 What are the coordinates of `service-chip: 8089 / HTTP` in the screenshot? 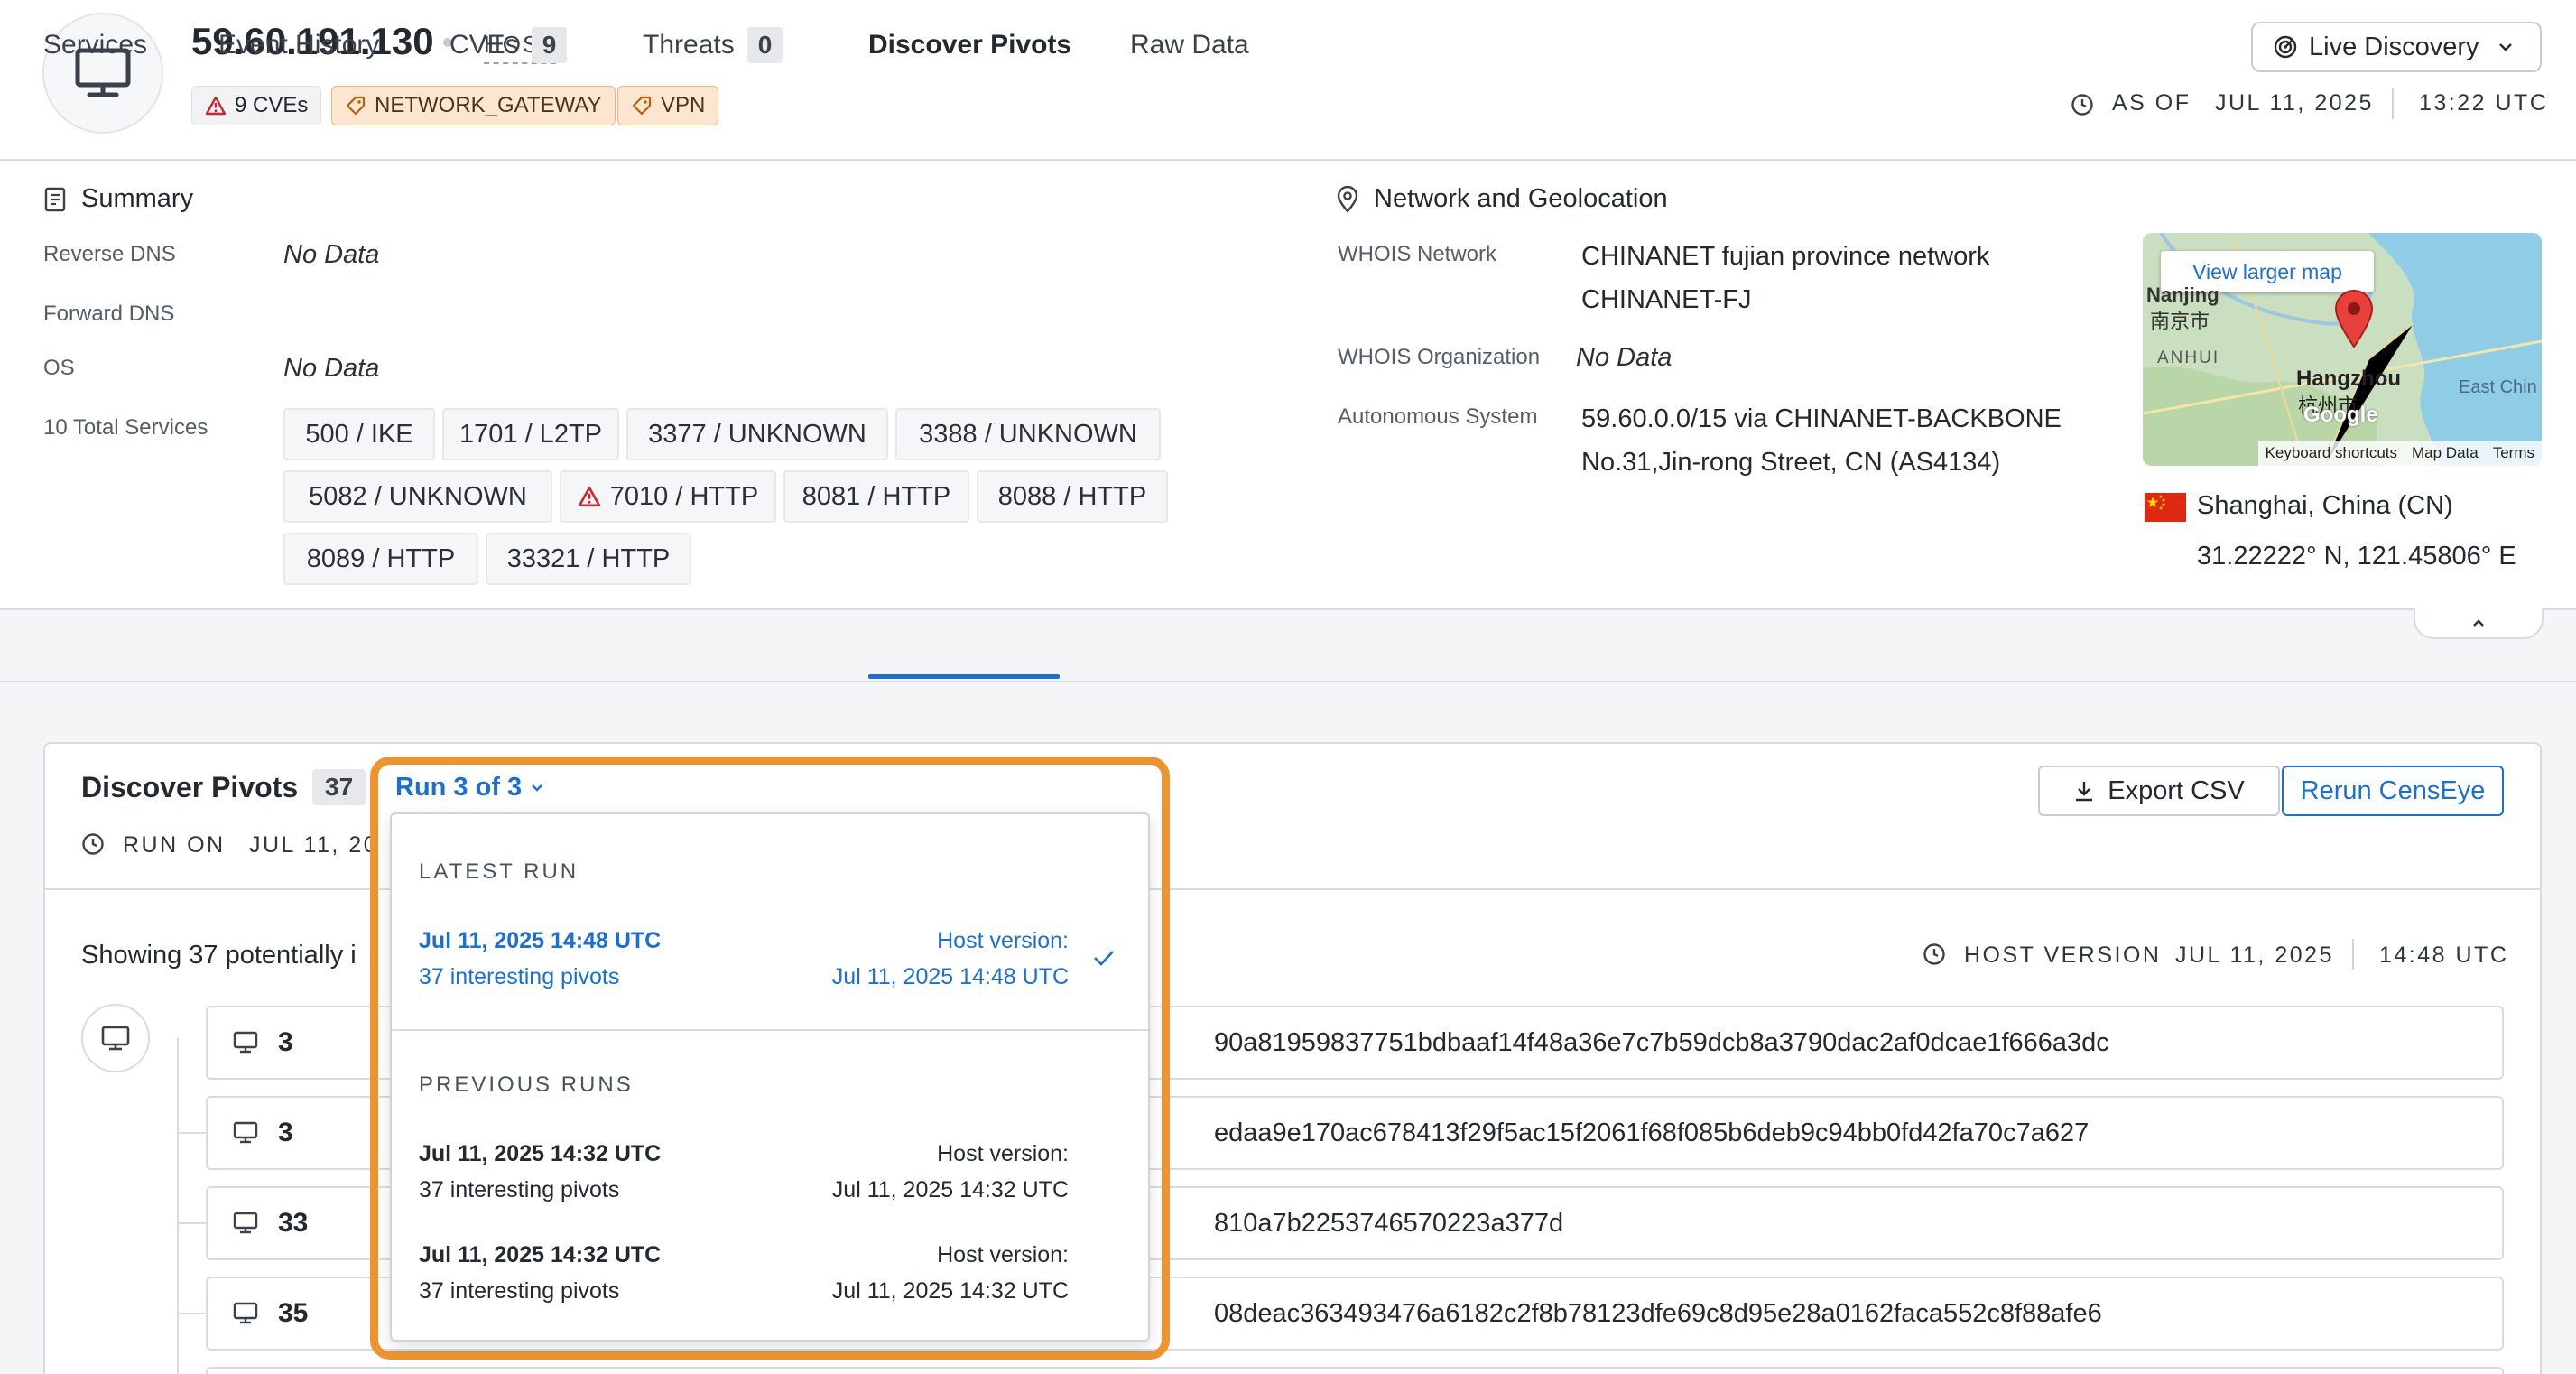 It's located at (380, 559).